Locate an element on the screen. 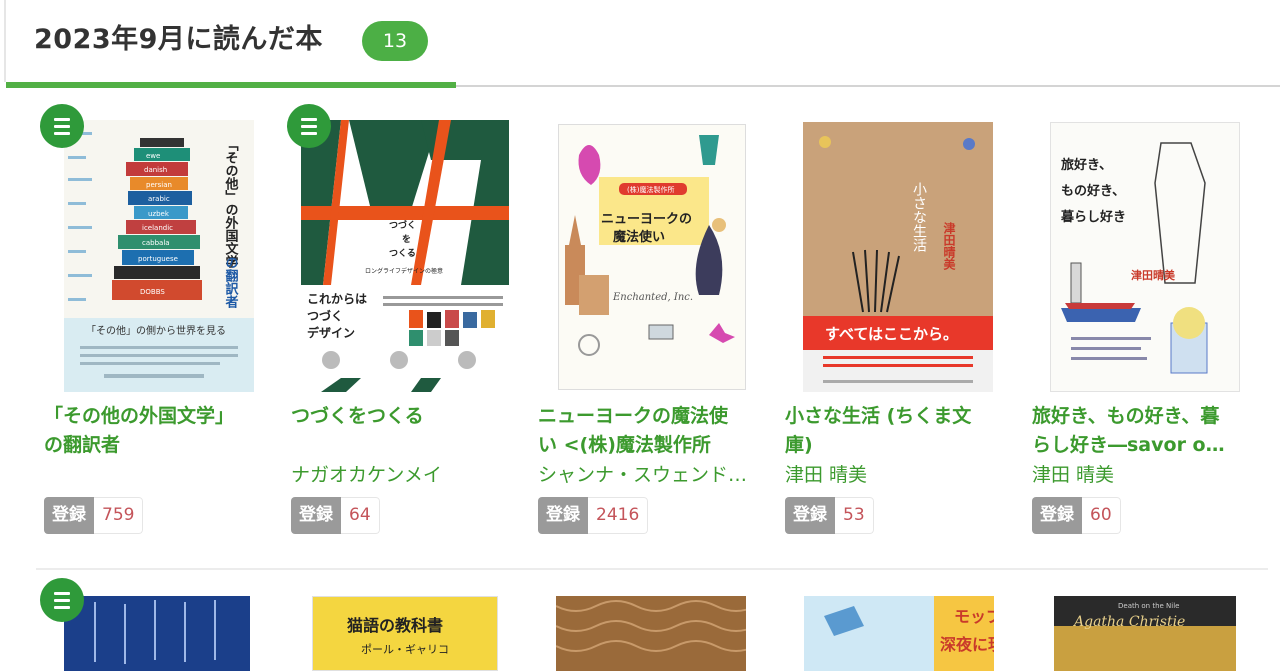 The height and width of the screenshot is (671, 1280). cover-art-chiisana: 小さな生活 津田晴美 すべてはここから。 is located at coordinates (898, 257).